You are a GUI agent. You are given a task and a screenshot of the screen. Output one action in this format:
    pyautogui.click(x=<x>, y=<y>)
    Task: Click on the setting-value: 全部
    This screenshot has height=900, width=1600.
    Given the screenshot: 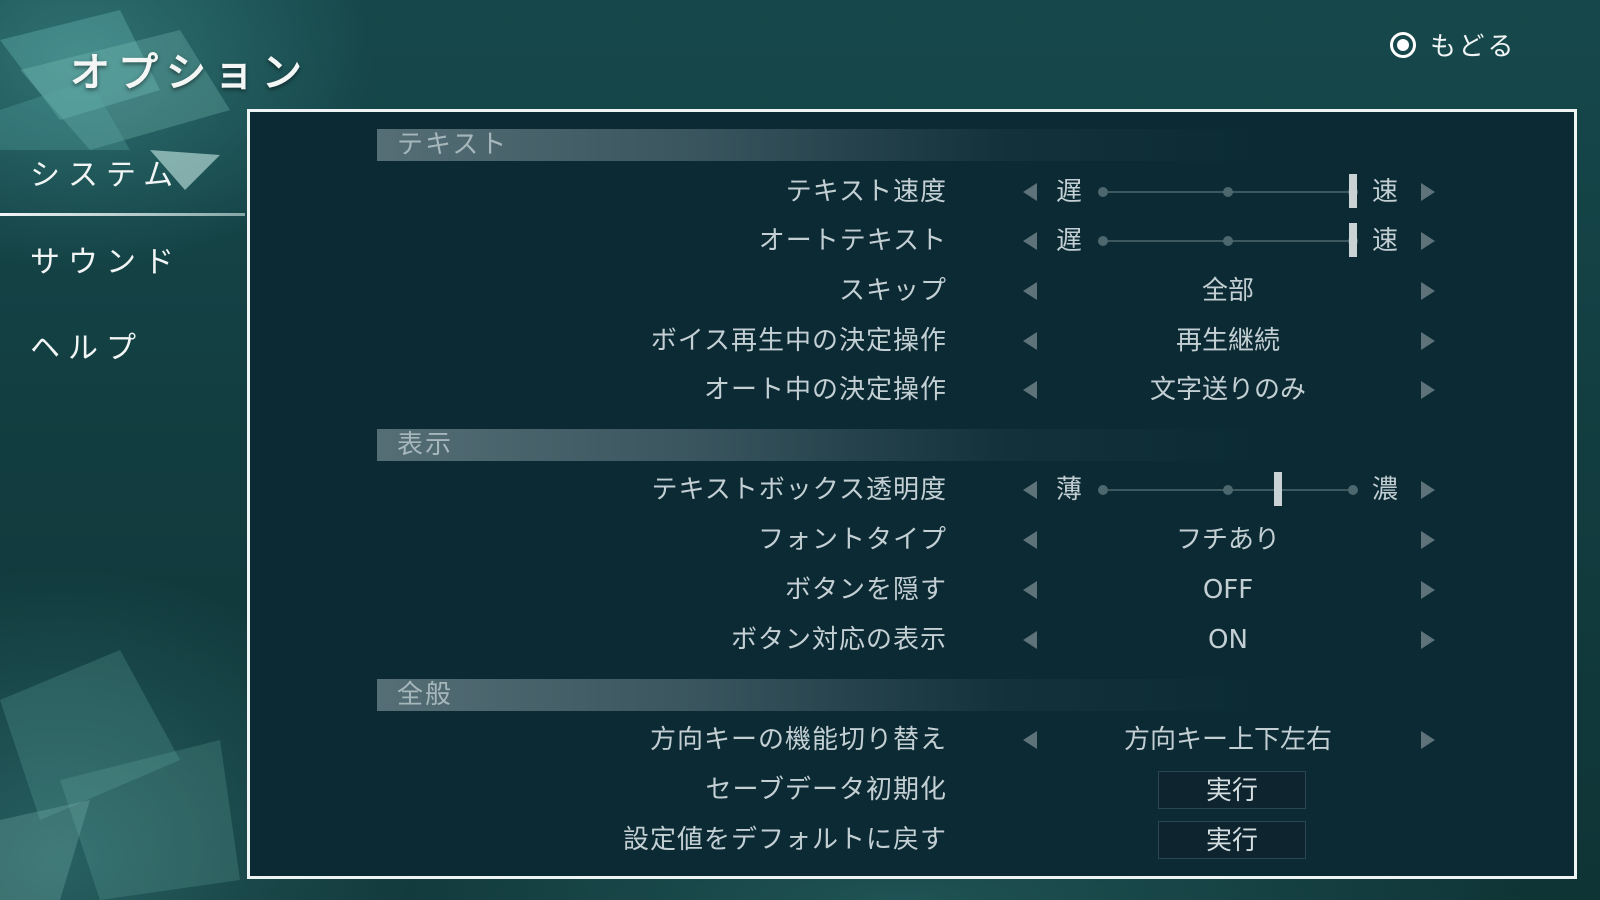 What is the action you would take?
    pyautogui.click(x=1227, y=291)
    